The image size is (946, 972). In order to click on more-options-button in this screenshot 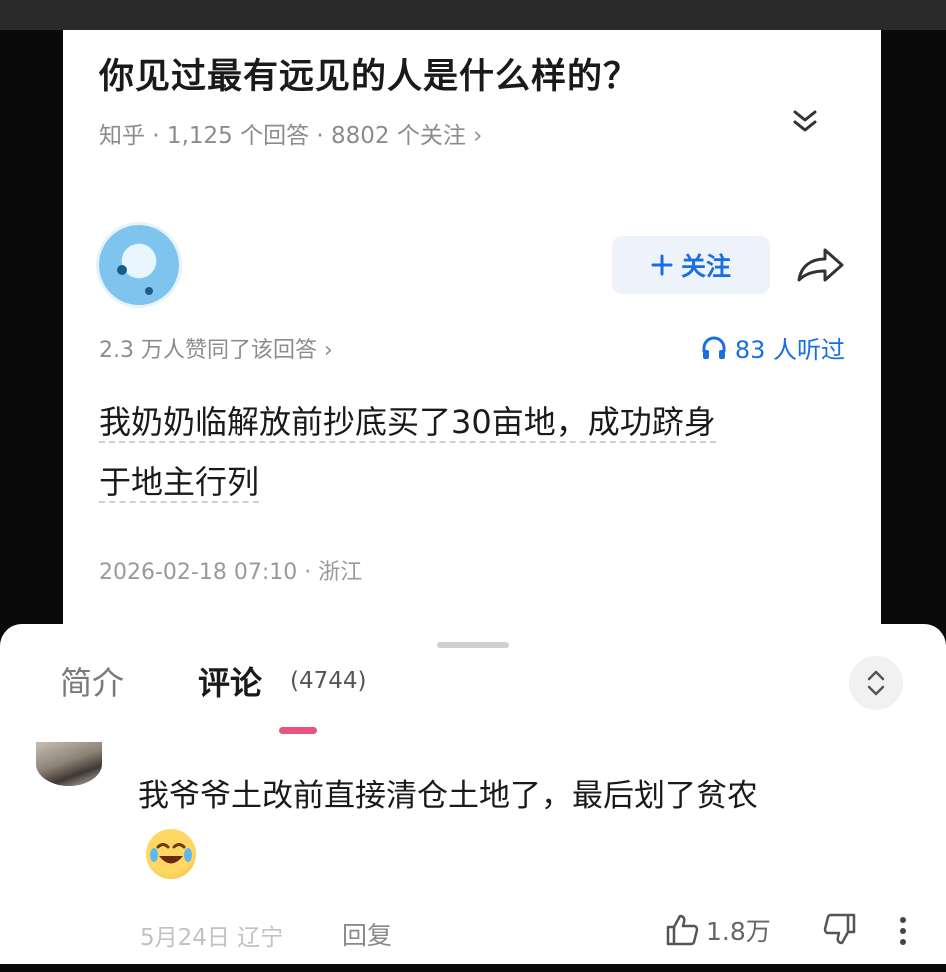, I will do `click(903, 933)`.